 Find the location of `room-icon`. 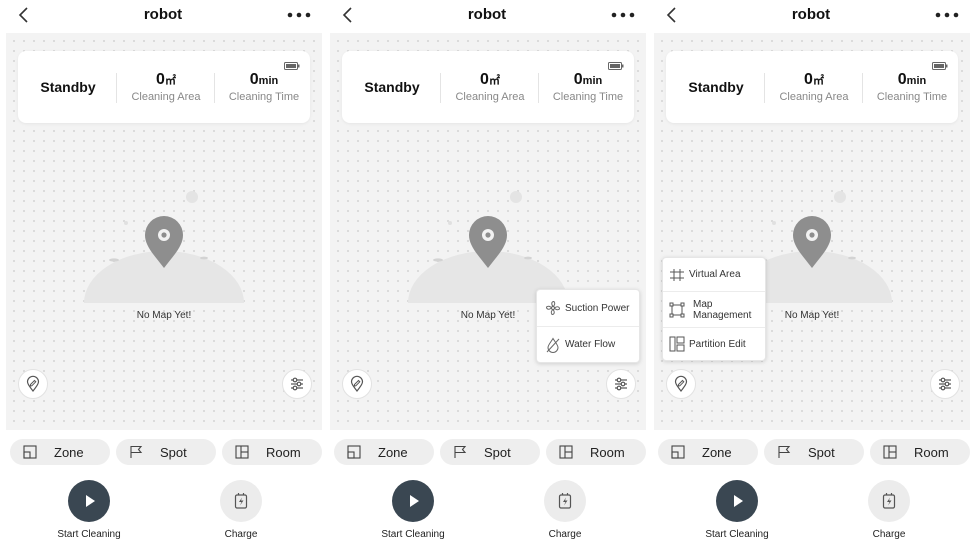

room-icon is located at coordinates (566, 452).